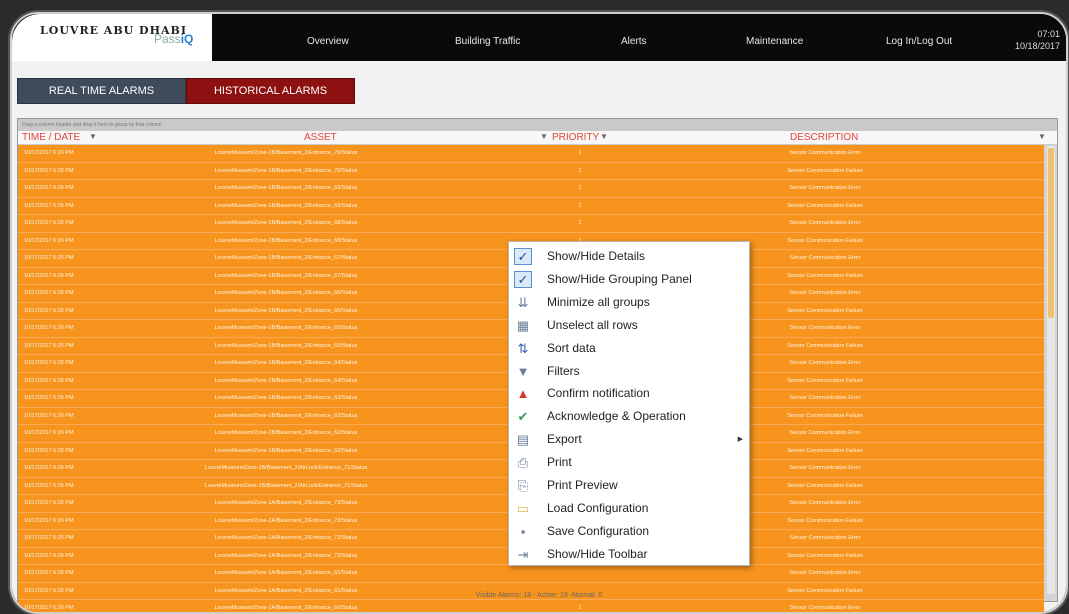  I want to click on vertical-scrollbar, so click(1051, 370).